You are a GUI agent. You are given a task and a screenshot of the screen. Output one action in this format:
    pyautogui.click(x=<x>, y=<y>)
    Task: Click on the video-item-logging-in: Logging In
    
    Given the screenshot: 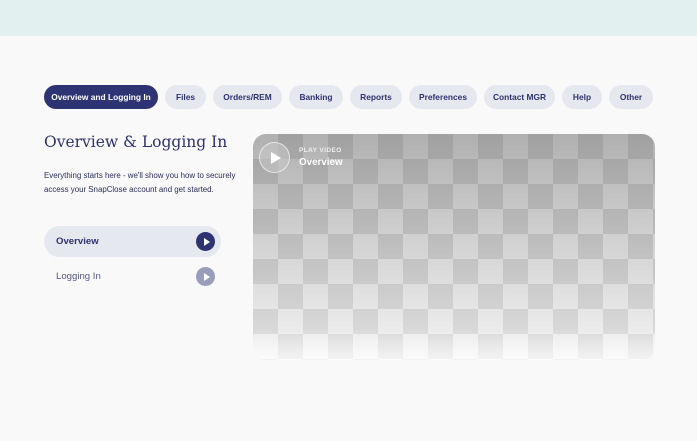 What is the action you would take?
    pyautogui.click(x=132, y=276)
    